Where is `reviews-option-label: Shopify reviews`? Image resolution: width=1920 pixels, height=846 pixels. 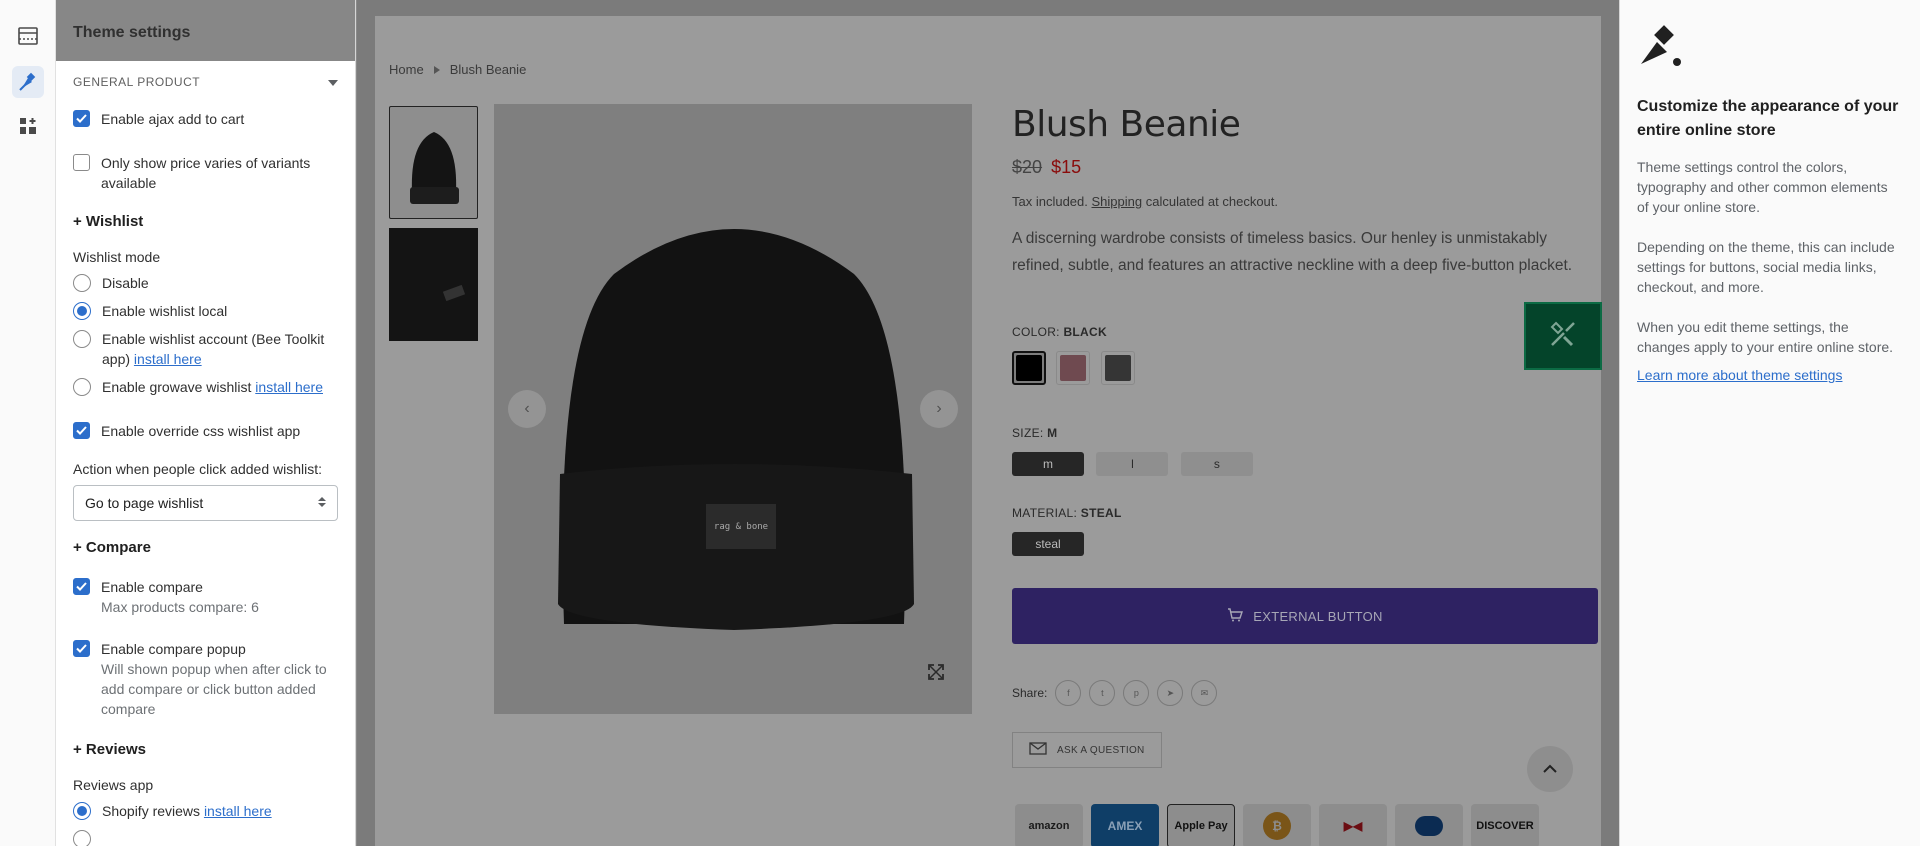
reviews-option-label: Shopify reviews is located at coordinates (151, 811).